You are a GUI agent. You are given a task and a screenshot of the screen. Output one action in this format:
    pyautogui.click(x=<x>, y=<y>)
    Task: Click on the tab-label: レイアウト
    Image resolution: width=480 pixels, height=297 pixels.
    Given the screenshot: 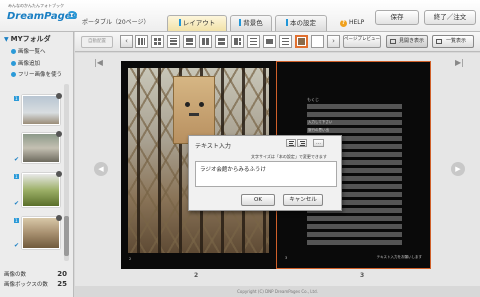 What is the action you would take?
    pyautogui.click(x=199, y=23)
    